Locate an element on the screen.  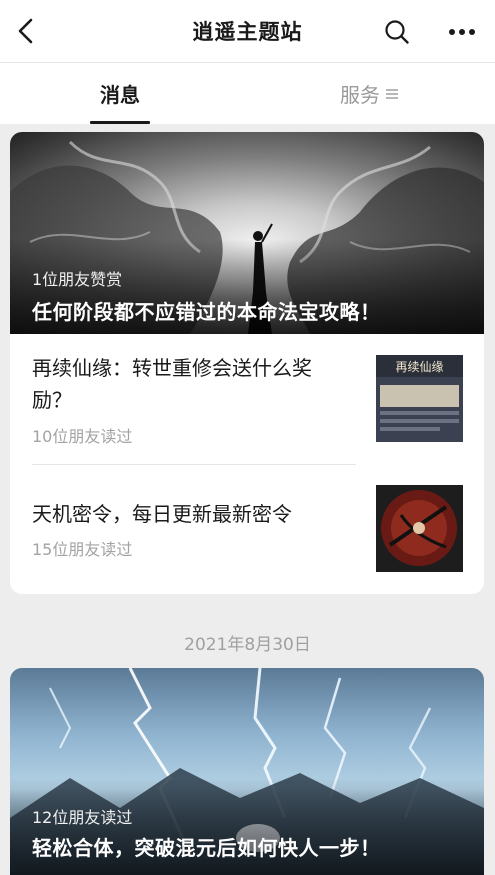
article-title: 天机密令，每日更新最新密令 is located at coordinates (162, 514).